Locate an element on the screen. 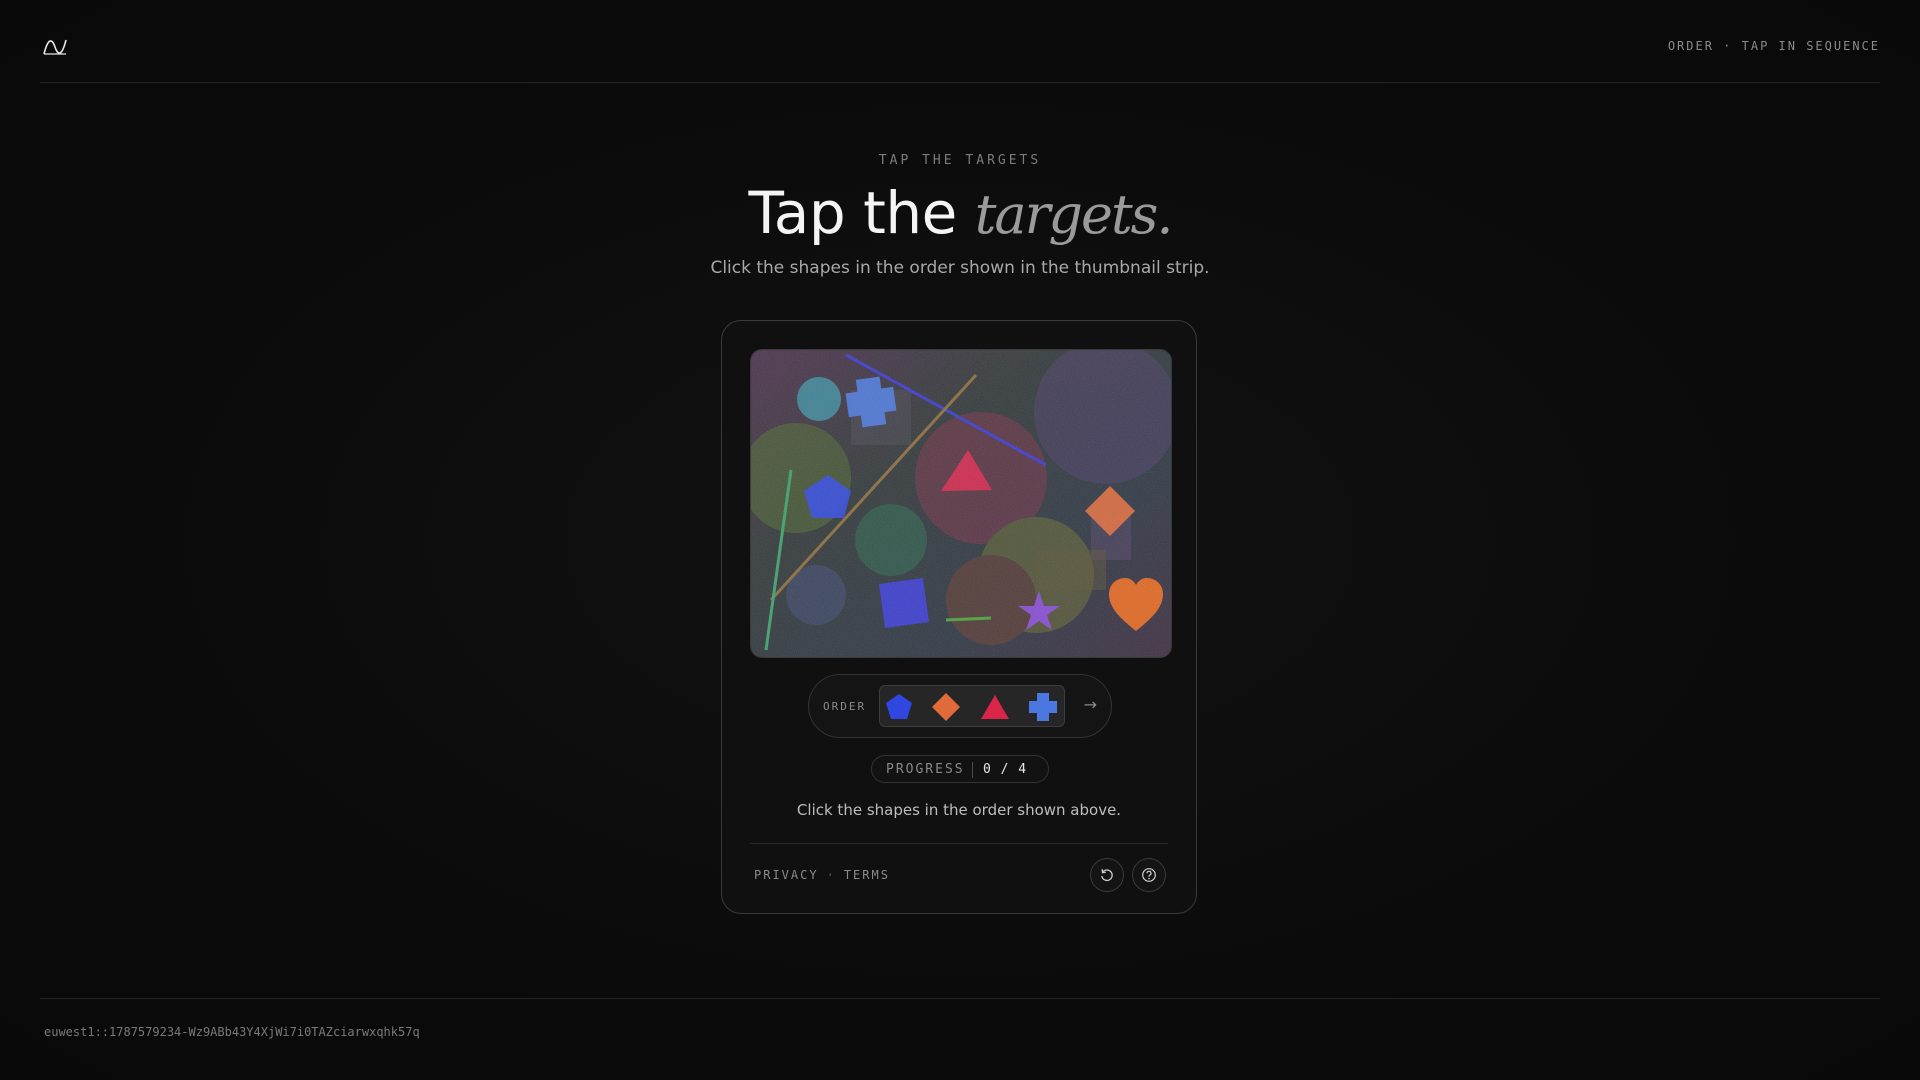  order-strip: ORDER → is located at coordinates (960, 706).